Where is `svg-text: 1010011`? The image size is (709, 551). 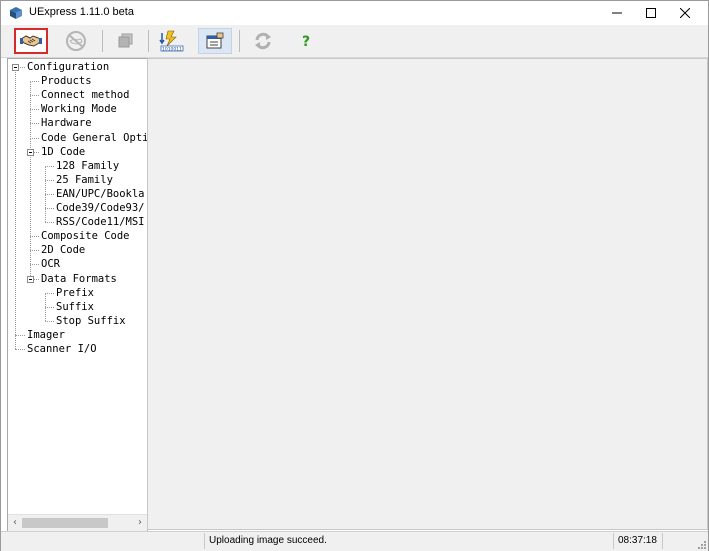 svg-text: 1010011 is located at coordinates (172, 49).